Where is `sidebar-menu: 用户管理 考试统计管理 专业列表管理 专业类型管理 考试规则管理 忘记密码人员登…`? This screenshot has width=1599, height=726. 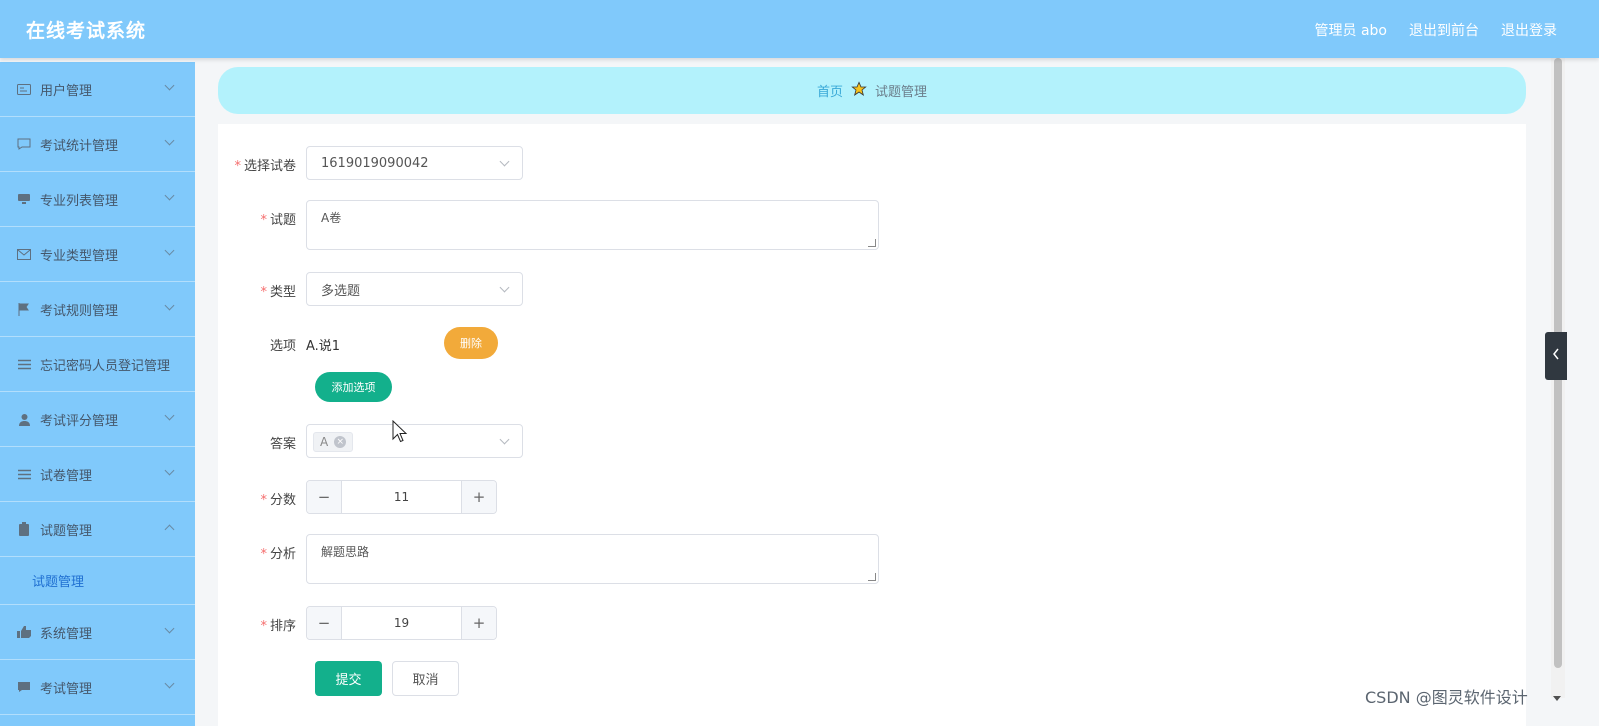
sidebar-menu: 用户管理 考试统计管理 专业列表管理 专业类型管理 考试规则管理 忘记密码人员登… is located at coordinates (97, 394).